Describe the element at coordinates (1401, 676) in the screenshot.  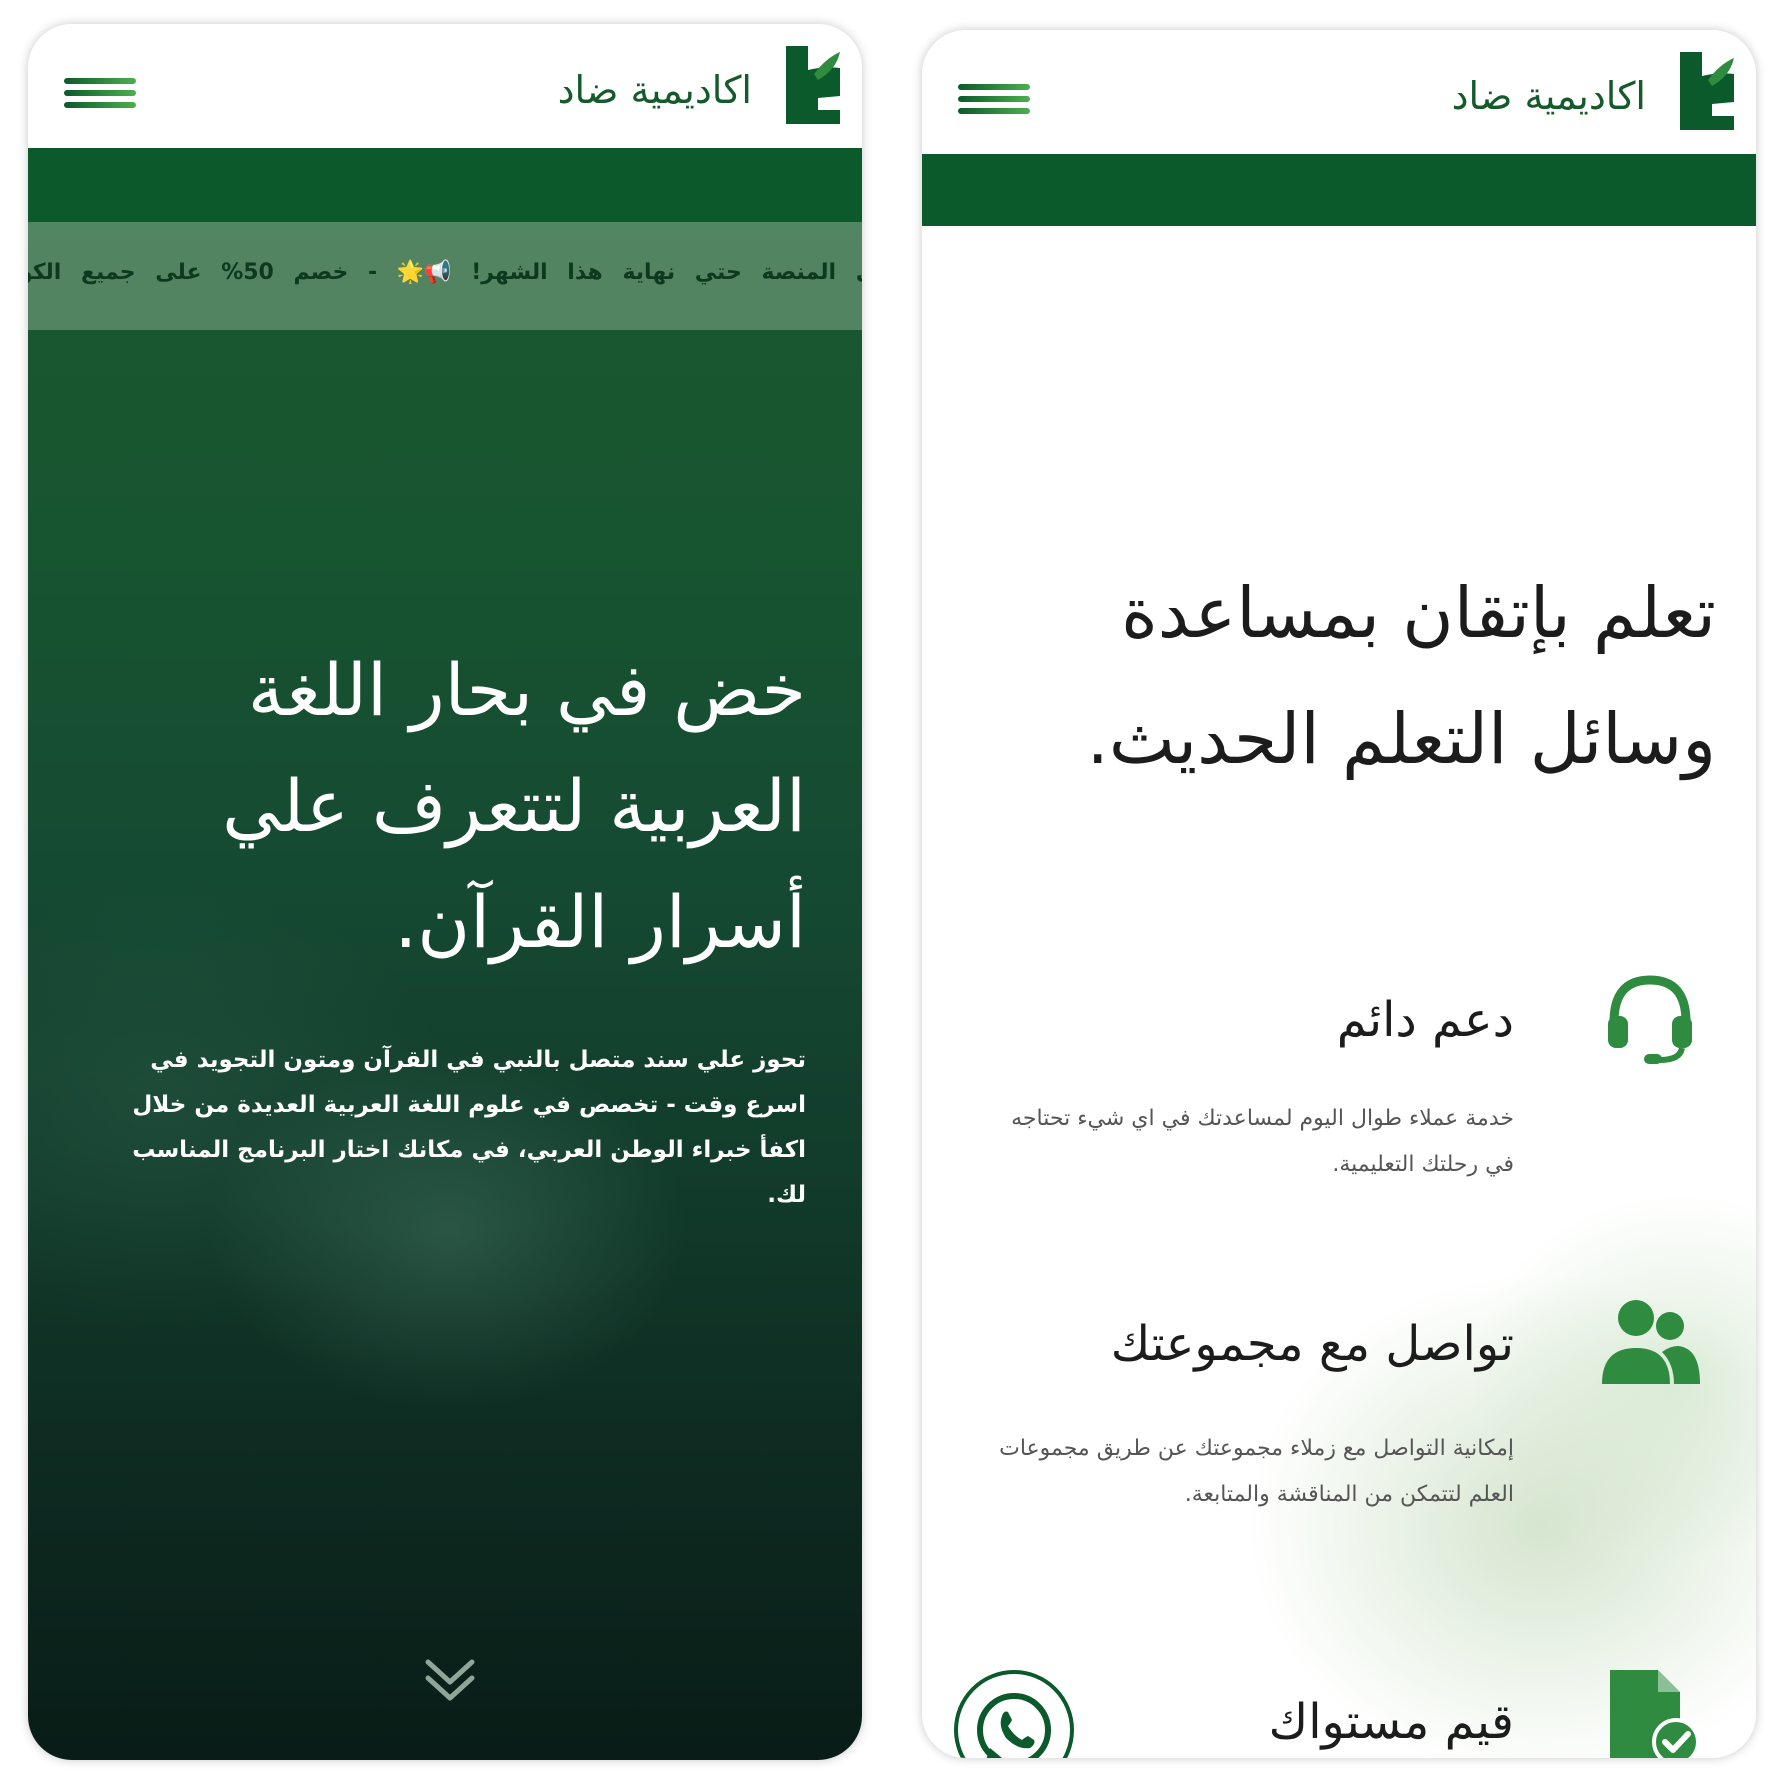
I see `section-title: تعلم بإتقان بمساعدة وسائل التعلم الحديث.` at that location.